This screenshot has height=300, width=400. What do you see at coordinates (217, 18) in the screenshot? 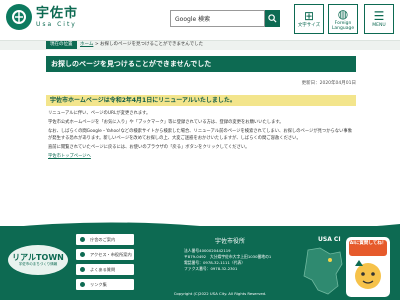
I see `search-input` at bounding box center [217, 18].